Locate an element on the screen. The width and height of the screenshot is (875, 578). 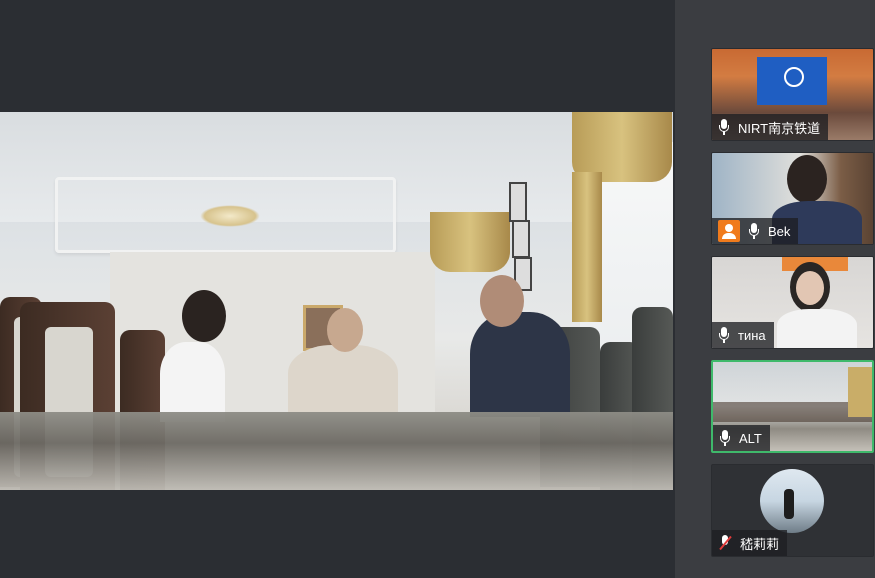
participant-avatar is located at coordinates (792, 501).